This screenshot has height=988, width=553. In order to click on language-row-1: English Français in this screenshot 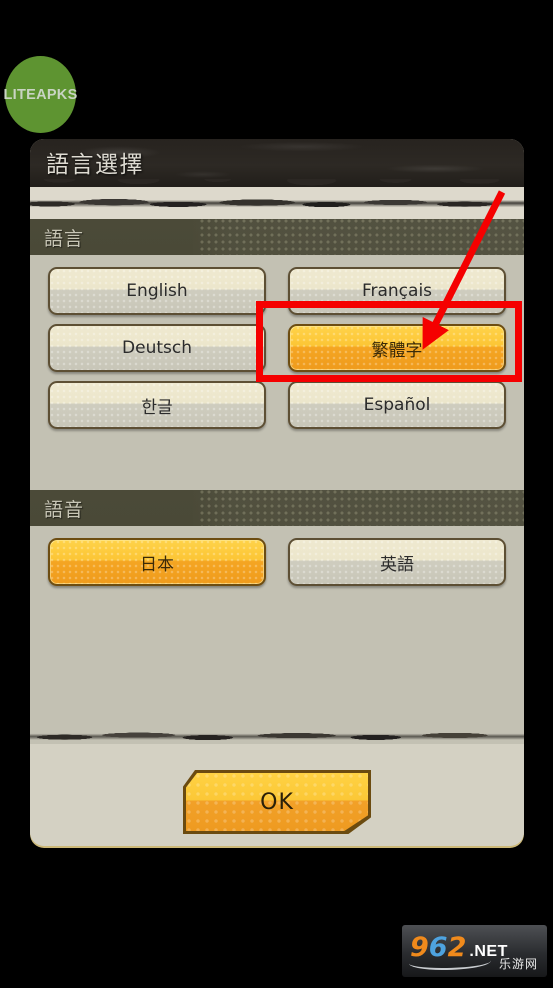, I will do `click(277, 291)`.